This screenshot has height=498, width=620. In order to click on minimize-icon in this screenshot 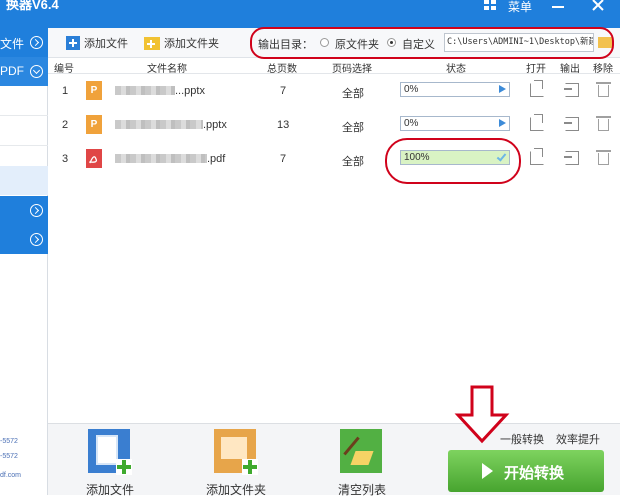, I will do `click(558, 6)`.